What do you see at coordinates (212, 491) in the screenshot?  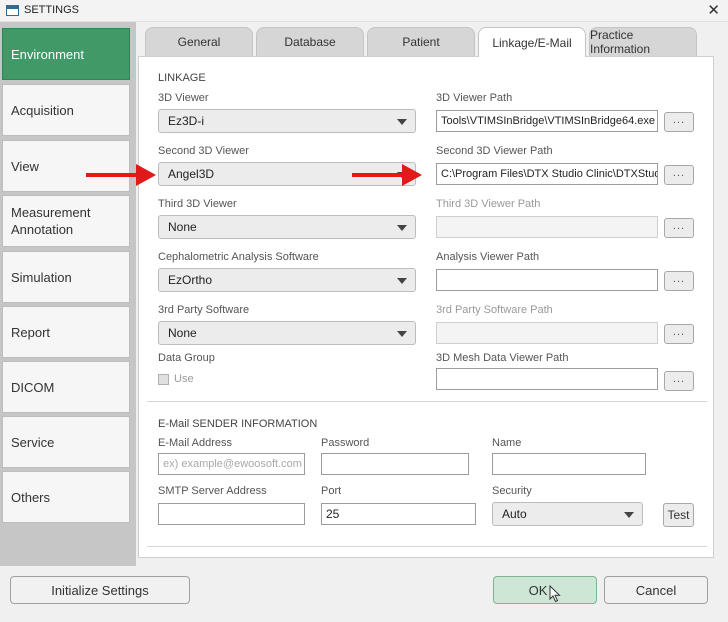 I see `smtp-server-label: SMTP Server Address` at bounding box center [212, 491].